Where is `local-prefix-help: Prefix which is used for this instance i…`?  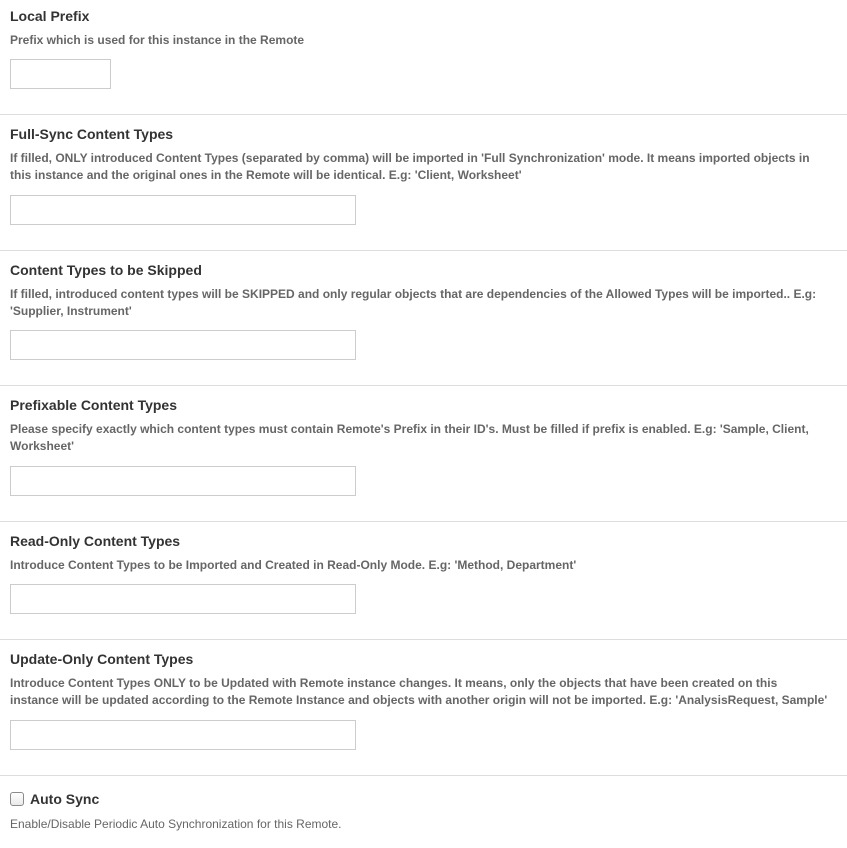
local-prefix-help: Prefix which is used for this instance i… is located at coordinates (157, 40).